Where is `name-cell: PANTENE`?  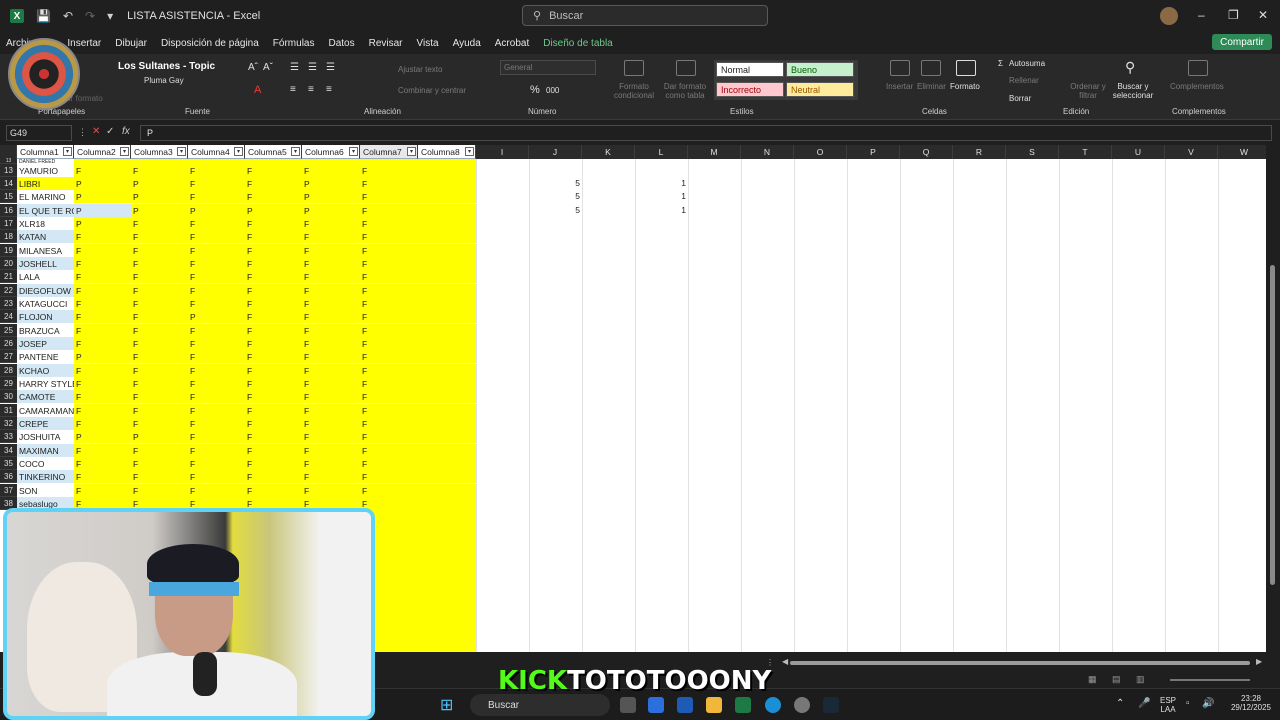 name-cell: PANTENE is located at coordinates (45, 356).